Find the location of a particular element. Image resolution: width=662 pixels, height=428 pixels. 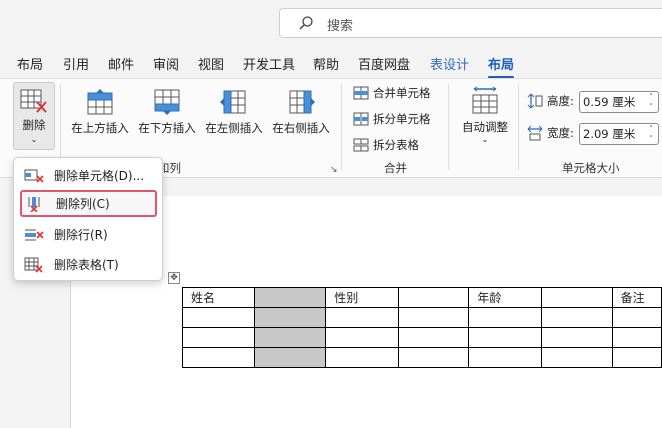

merge-cells-button: 合并单元格 is located at coordinates (392, 93).